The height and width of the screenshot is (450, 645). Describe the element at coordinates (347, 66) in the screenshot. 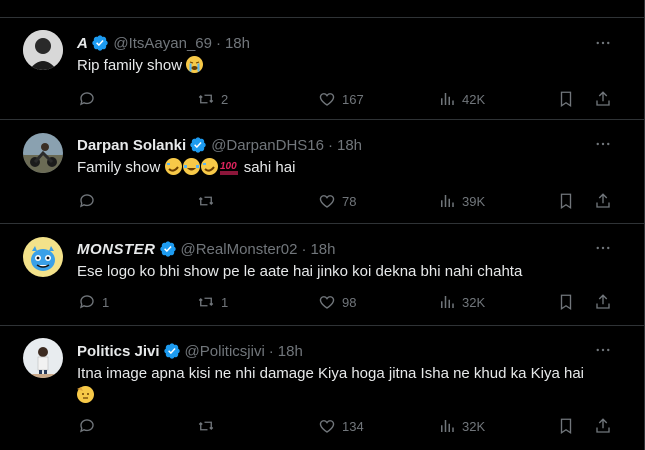

I see `tweet-text: Rip family show` at that location.